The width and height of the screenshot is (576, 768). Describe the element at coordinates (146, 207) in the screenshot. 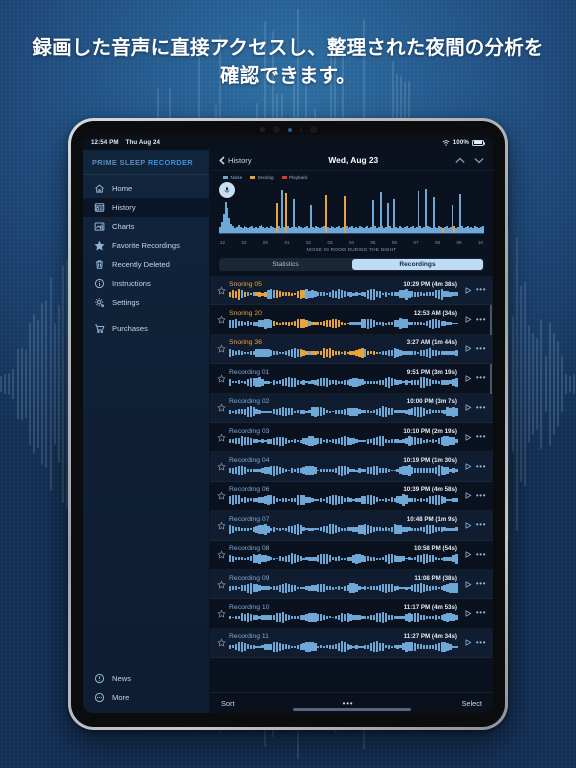

I see `sidebar-item-history: History` at that location.